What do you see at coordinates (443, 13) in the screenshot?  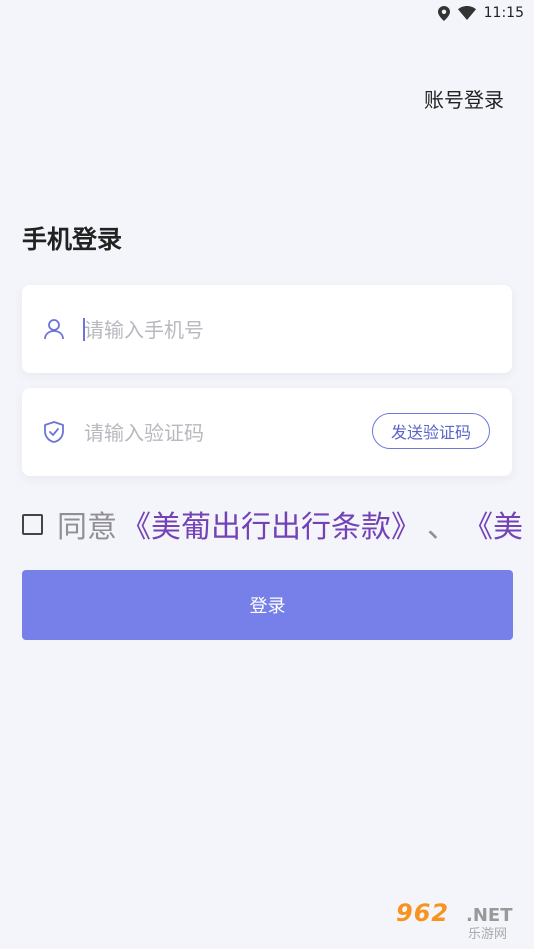 I see `location-icon` at bounding box center [443, 13].